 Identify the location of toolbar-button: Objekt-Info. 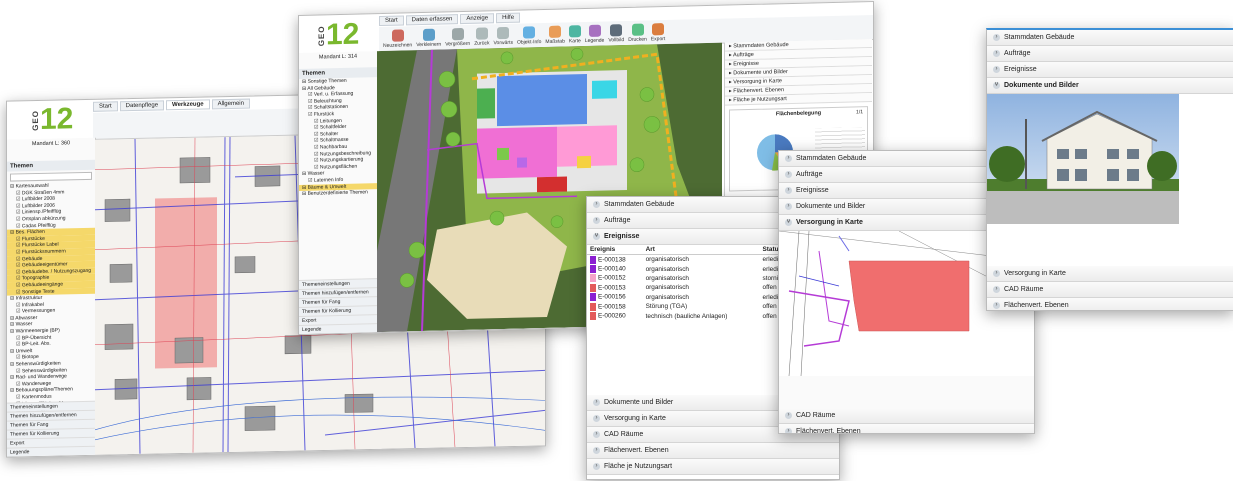
(529, 35).